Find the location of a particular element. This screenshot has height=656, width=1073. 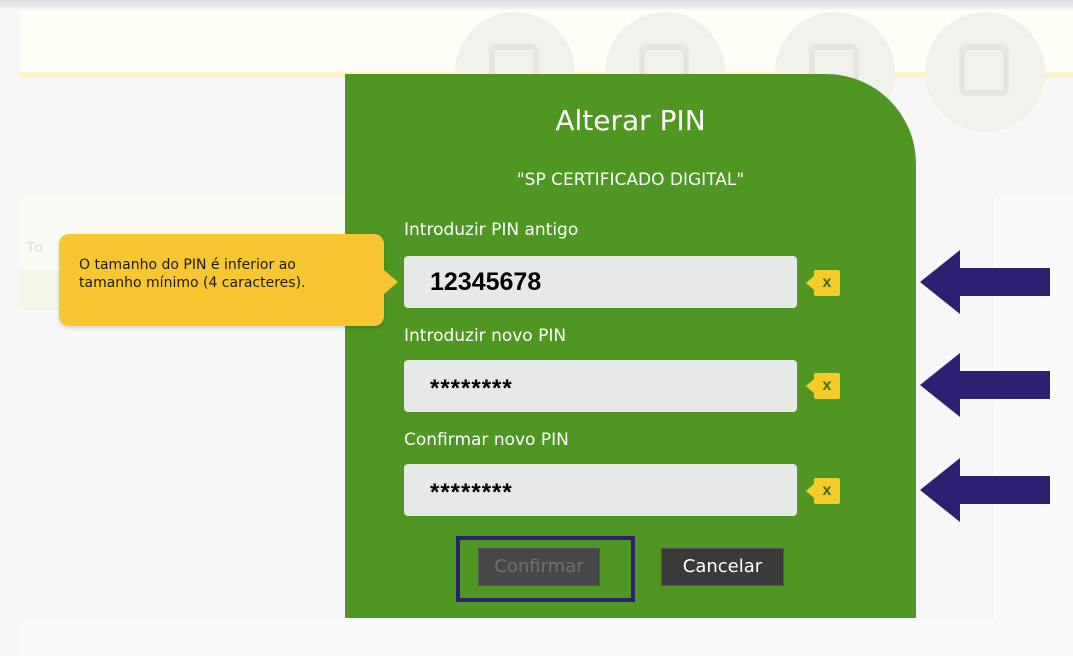

confirm-pin-label: Confirmar novo PIN is located at coordinates (486, 440).